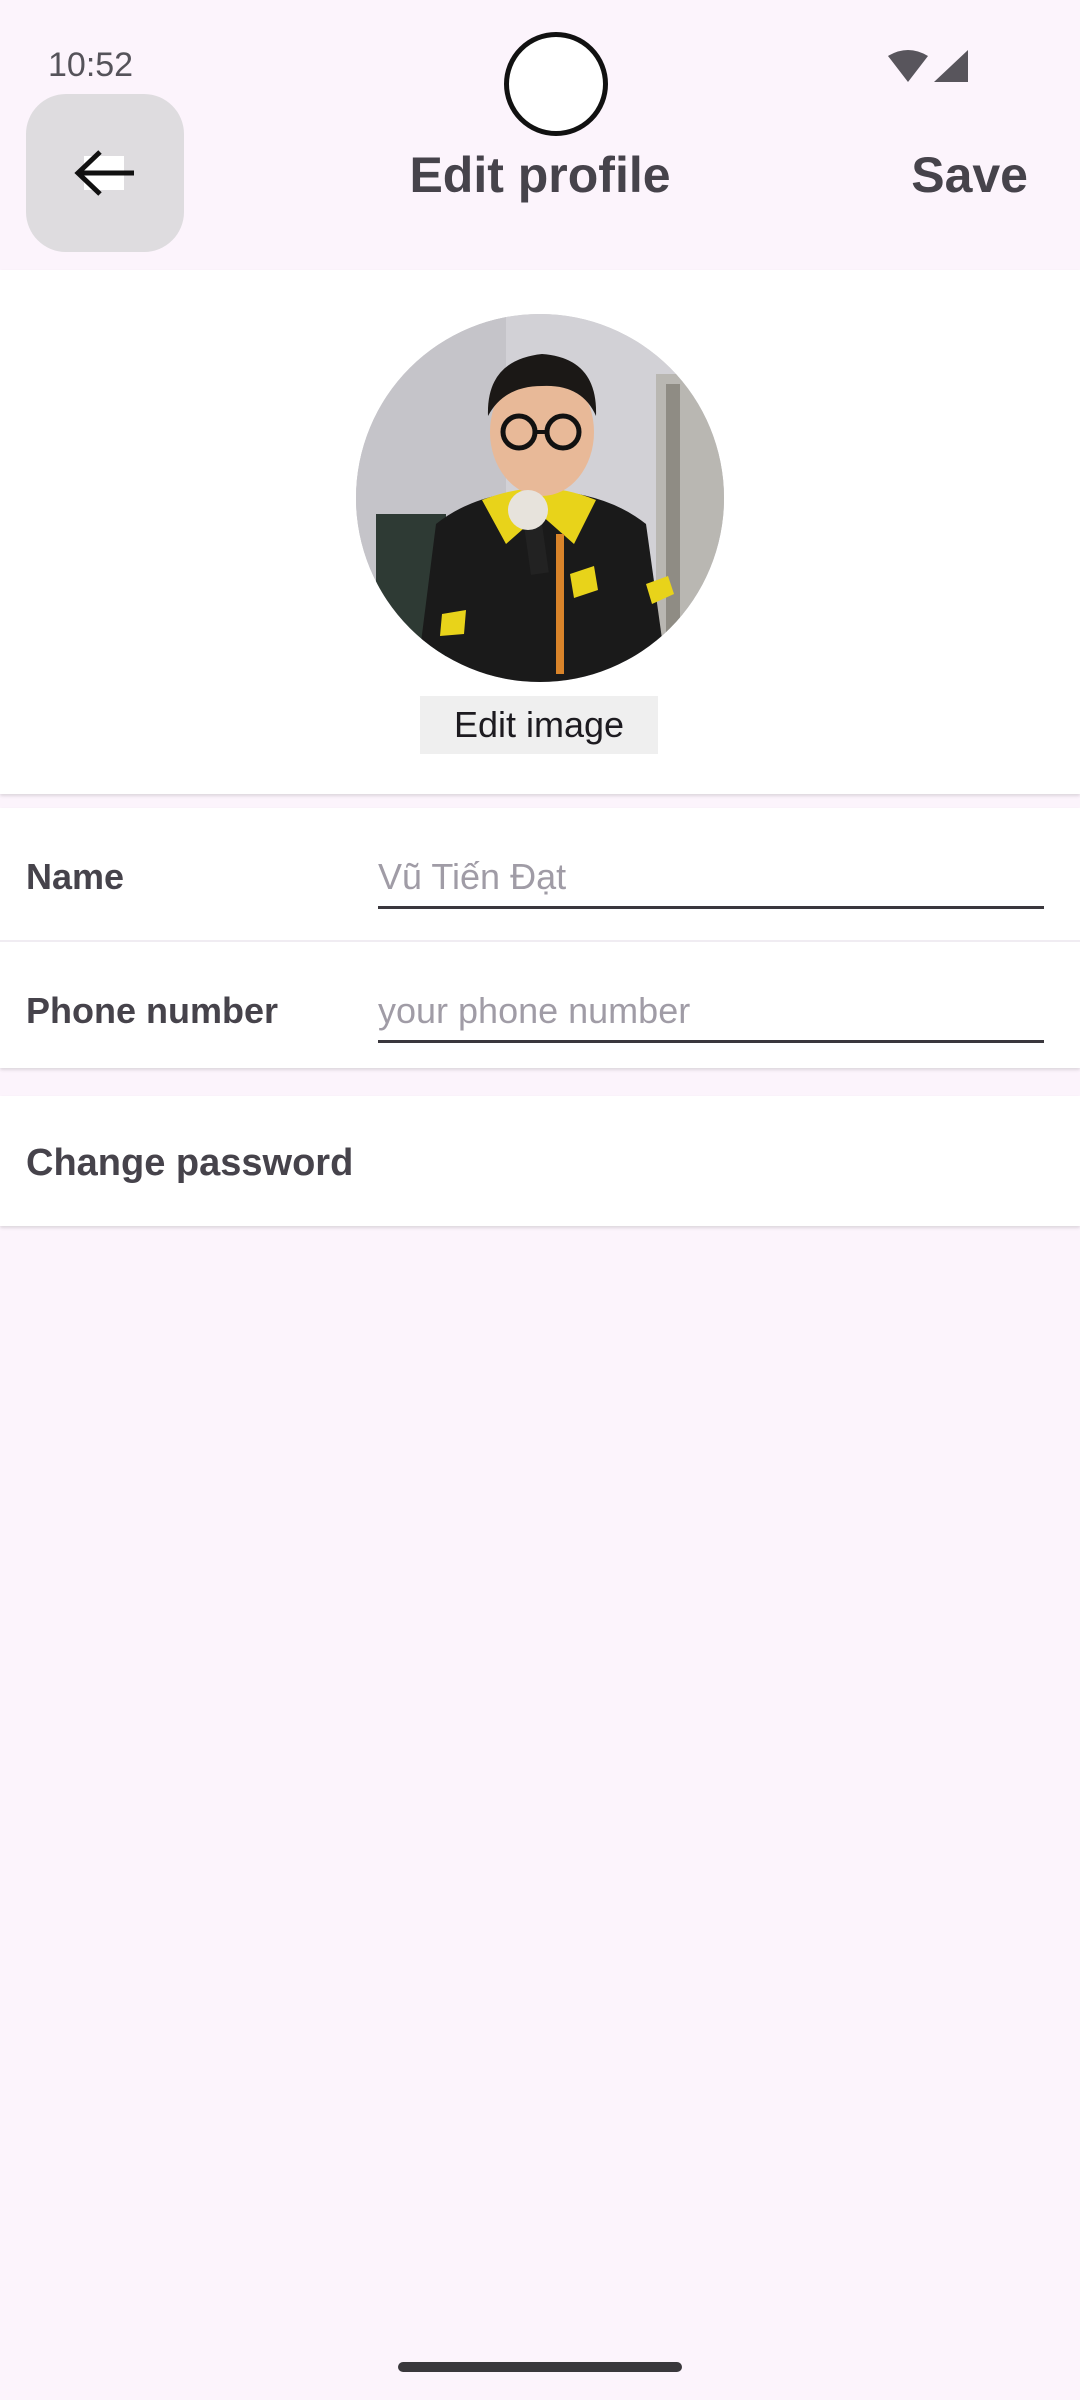  I want to click on name-field: Vũ Tiến Đạt, so click(711, 873).